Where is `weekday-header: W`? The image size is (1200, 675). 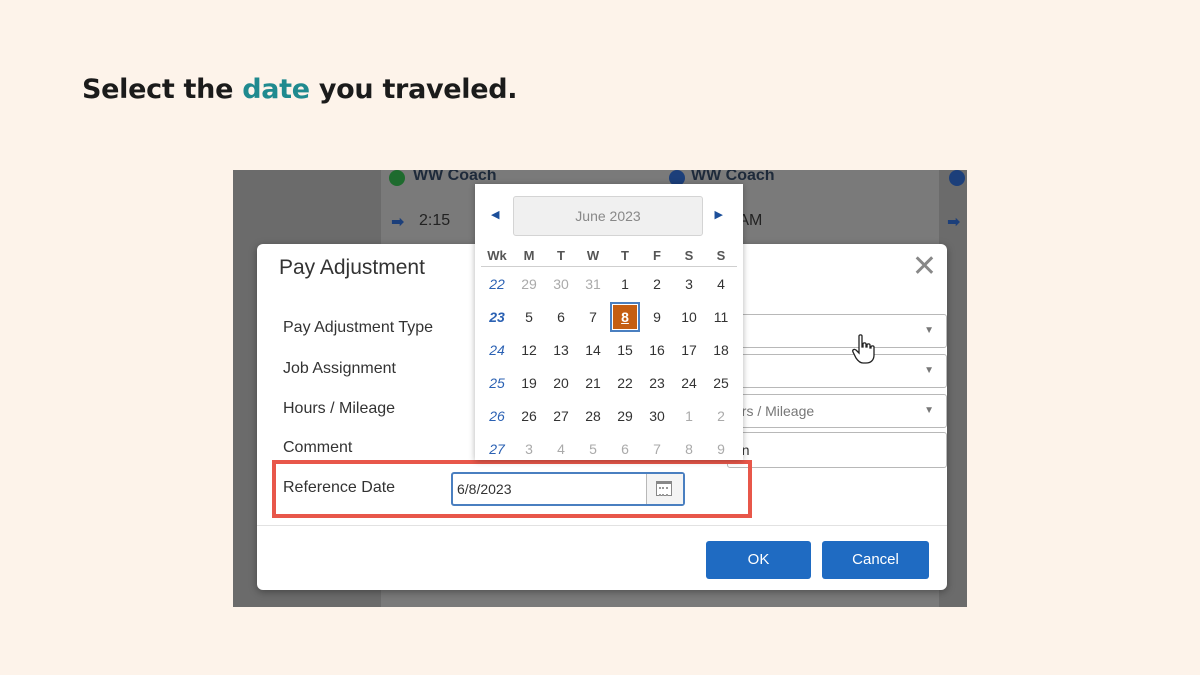 weekday-header: W is located at coordinates (593, 255).